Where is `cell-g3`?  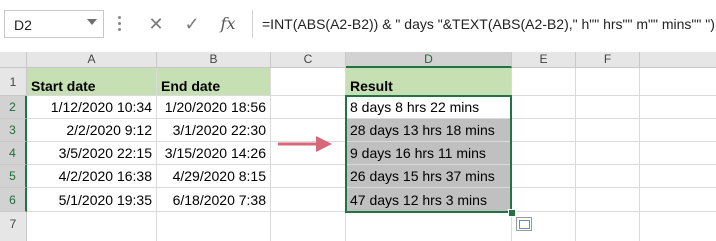 cell-g3 is located at coordinates (678, 130).